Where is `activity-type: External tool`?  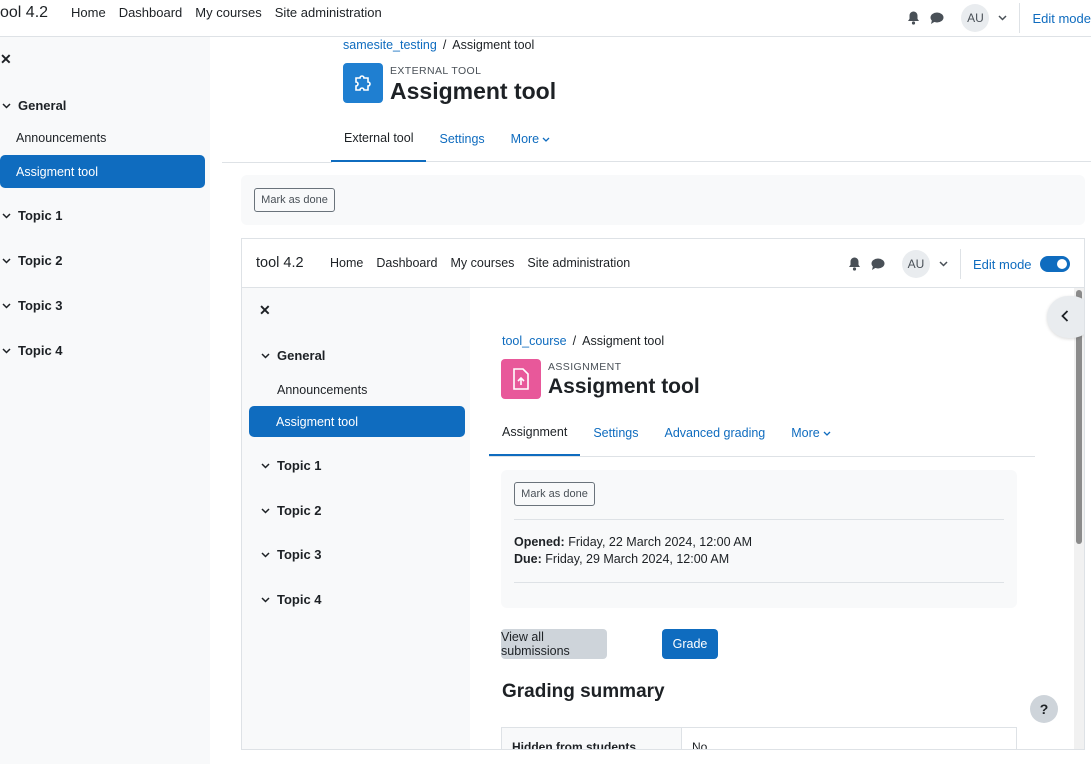
activity-type: External tool is located at coordinates (436, 71).